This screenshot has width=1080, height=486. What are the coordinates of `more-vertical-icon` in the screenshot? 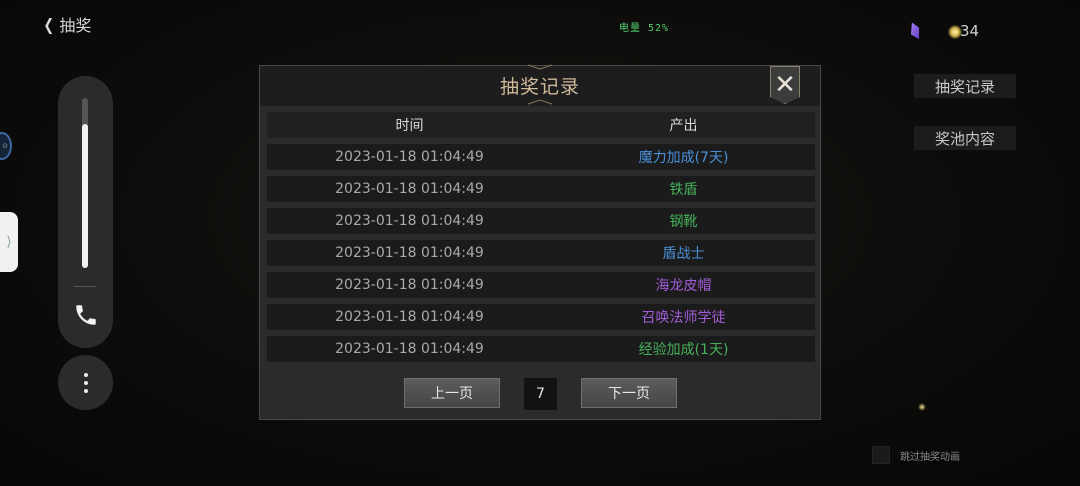 It's located at (85, 382).